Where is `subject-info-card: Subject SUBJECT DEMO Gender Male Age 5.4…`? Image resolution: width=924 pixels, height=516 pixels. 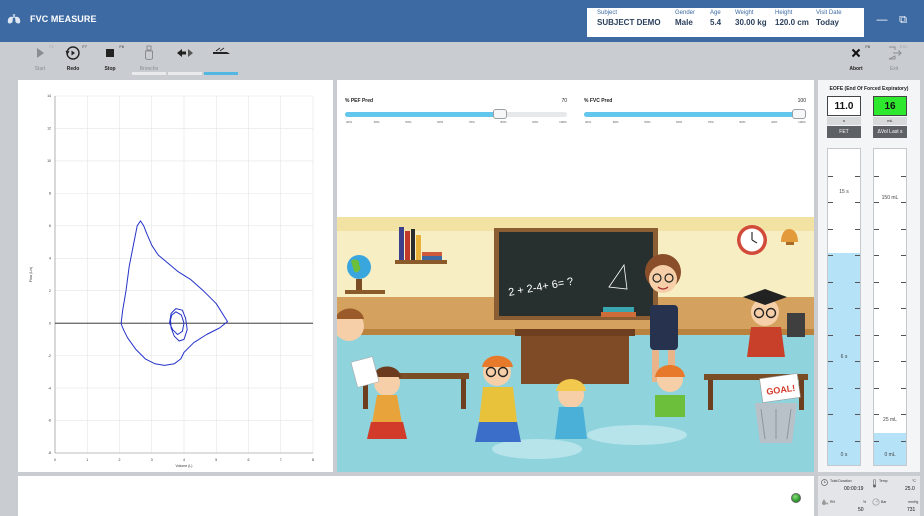
subject-info-card: Subject SUBJECT DEMO Gender Male Age 5.4… is located at coordinates (725, 22).